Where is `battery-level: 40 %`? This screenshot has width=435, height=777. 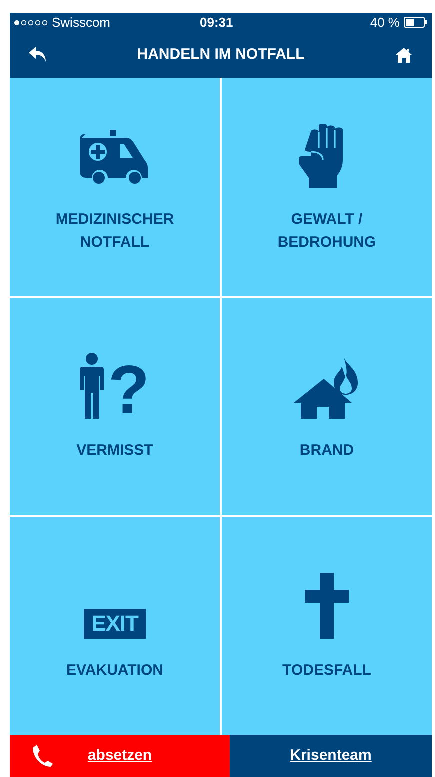
battery-level: 40 % is located at coordinates (385, 23).